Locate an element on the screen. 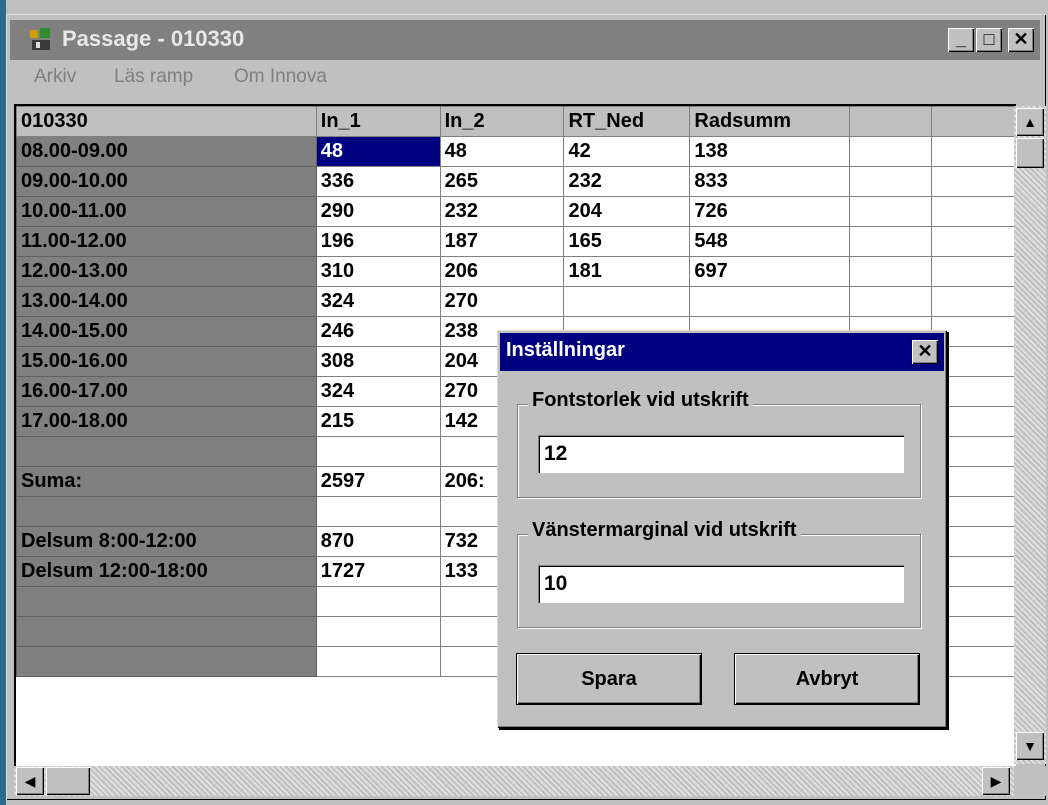 This screenshot has width=1048, height=805. horizontal-scroll-thumb is located at coordinates (68, 781).